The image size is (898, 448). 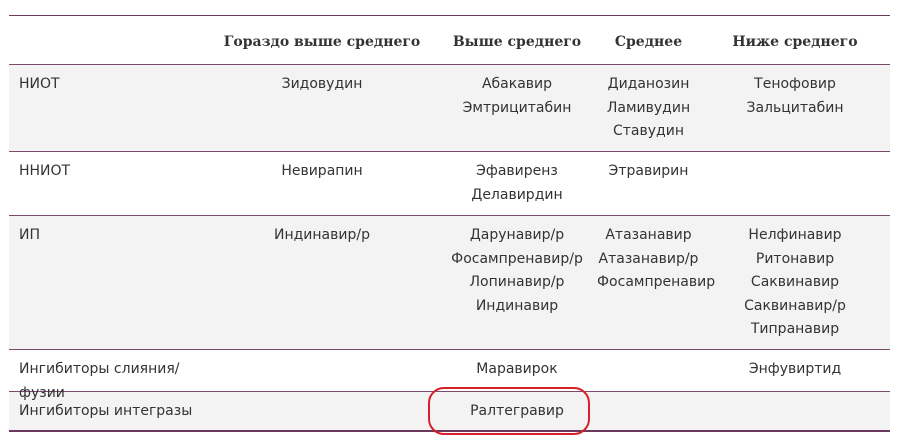 What do you see at coordinates (45, 171) in the screenshot?
I see `row-label: ННИОТ` at bounding box center [45, 171].